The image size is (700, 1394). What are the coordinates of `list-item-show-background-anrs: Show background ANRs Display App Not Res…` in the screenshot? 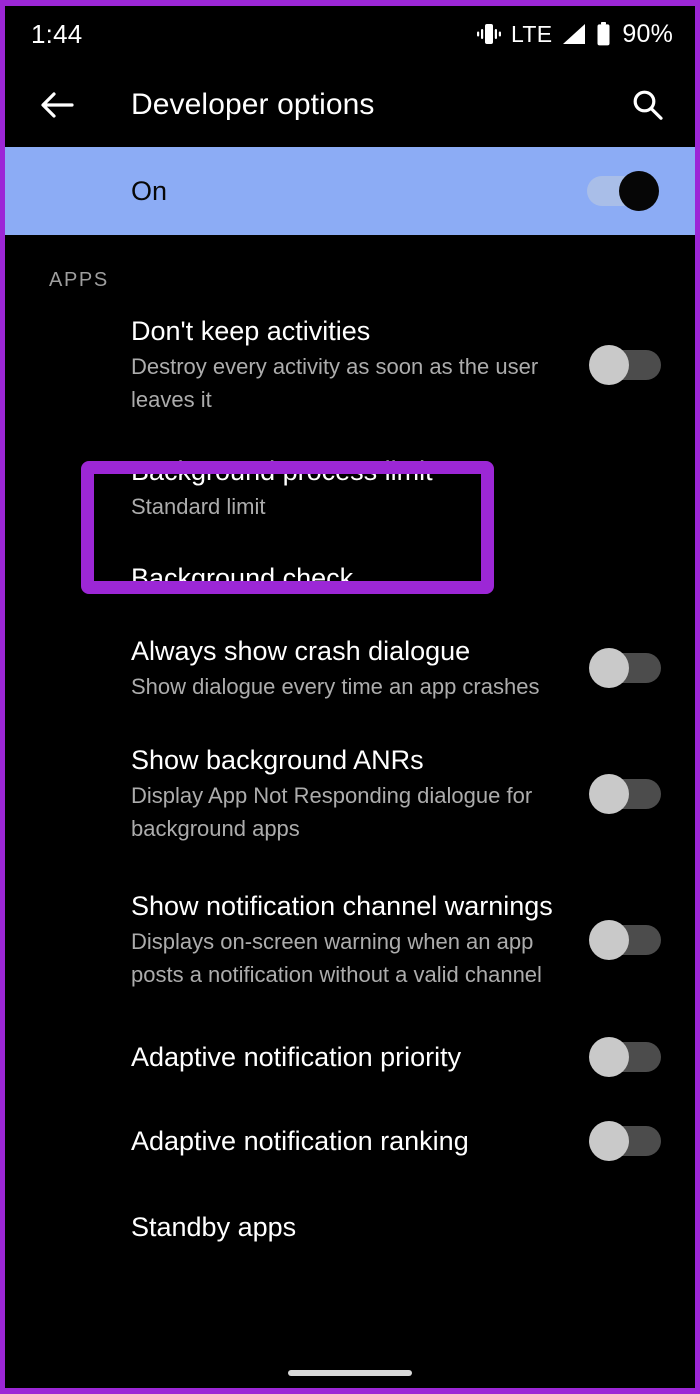 It's located at (350, 794).